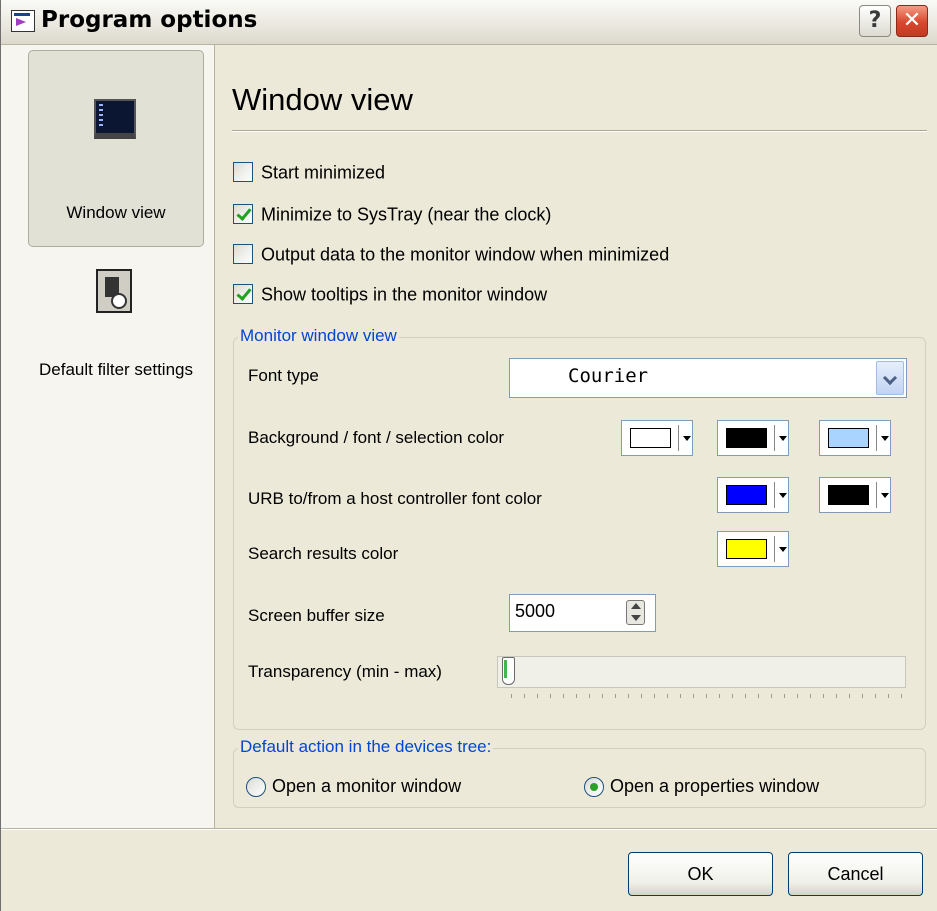 Image resolution: width=937 pixels, height=911 pixels. I want to click on open-monitor-window-radio: Open a monitor window, so click(353, 786).